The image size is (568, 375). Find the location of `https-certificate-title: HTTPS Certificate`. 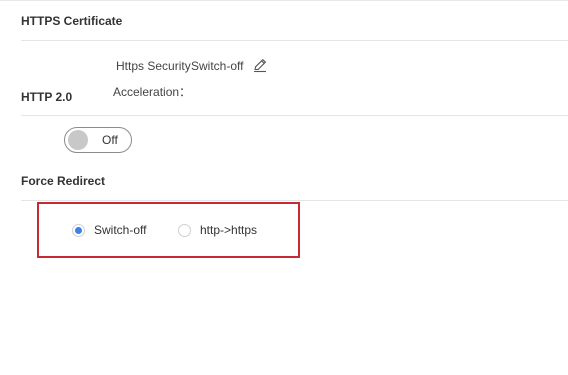

https-certificate-title: HTTPS Certificate is located at coordinates (72, 21).